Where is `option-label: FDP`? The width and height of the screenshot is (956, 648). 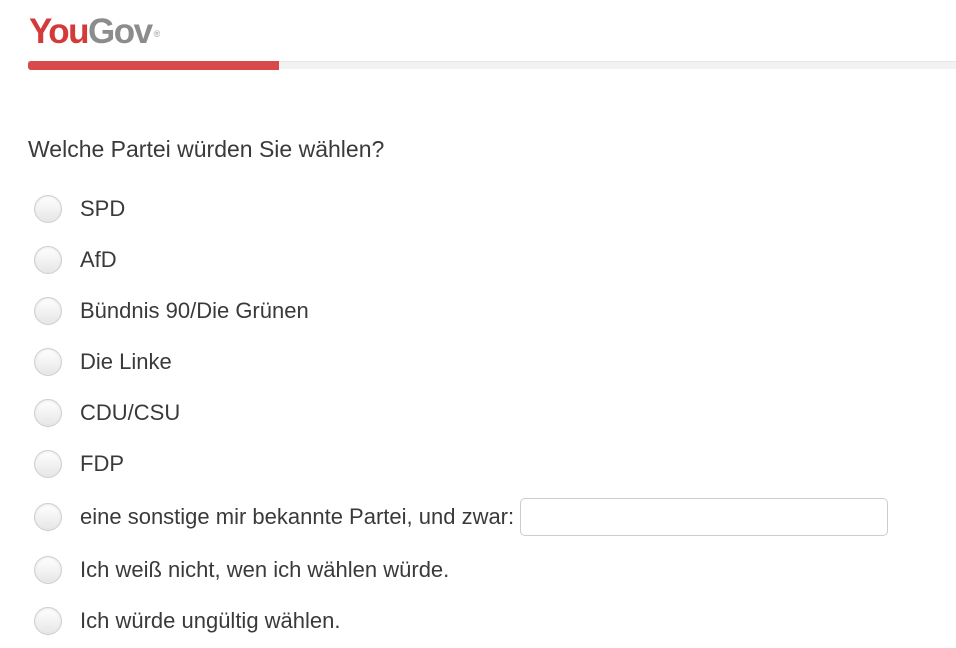
option-label: FDP is located at coordinates (102, 463).